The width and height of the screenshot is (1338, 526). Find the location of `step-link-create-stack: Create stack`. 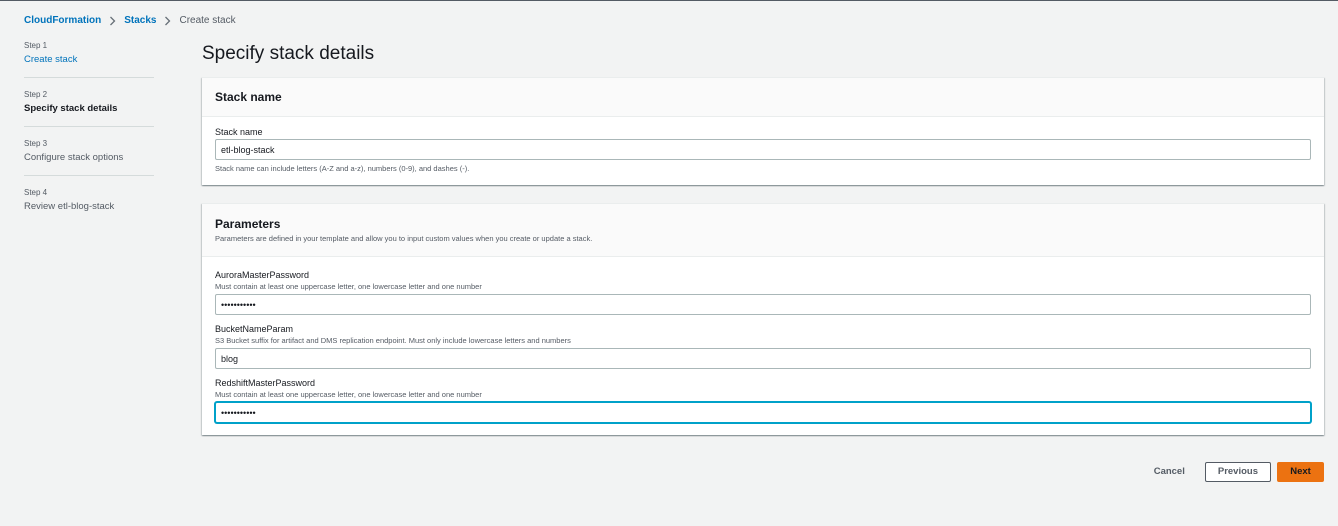

step-link-create-stack: Create stack is located at coordinates (89, 59).